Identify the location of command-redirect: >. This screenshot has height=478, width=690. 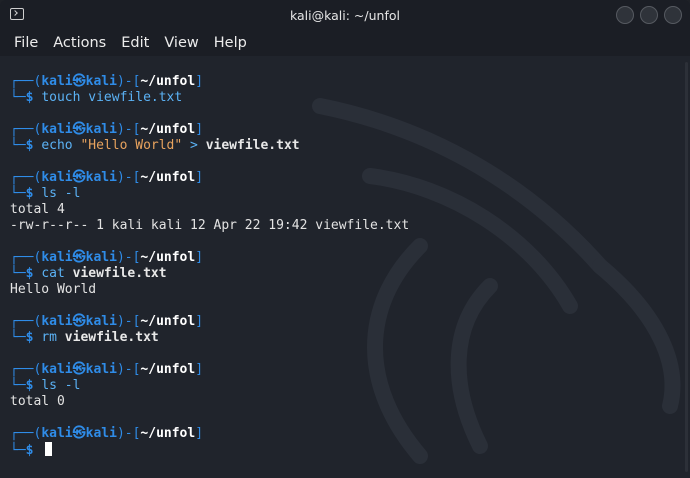
(194, 145).